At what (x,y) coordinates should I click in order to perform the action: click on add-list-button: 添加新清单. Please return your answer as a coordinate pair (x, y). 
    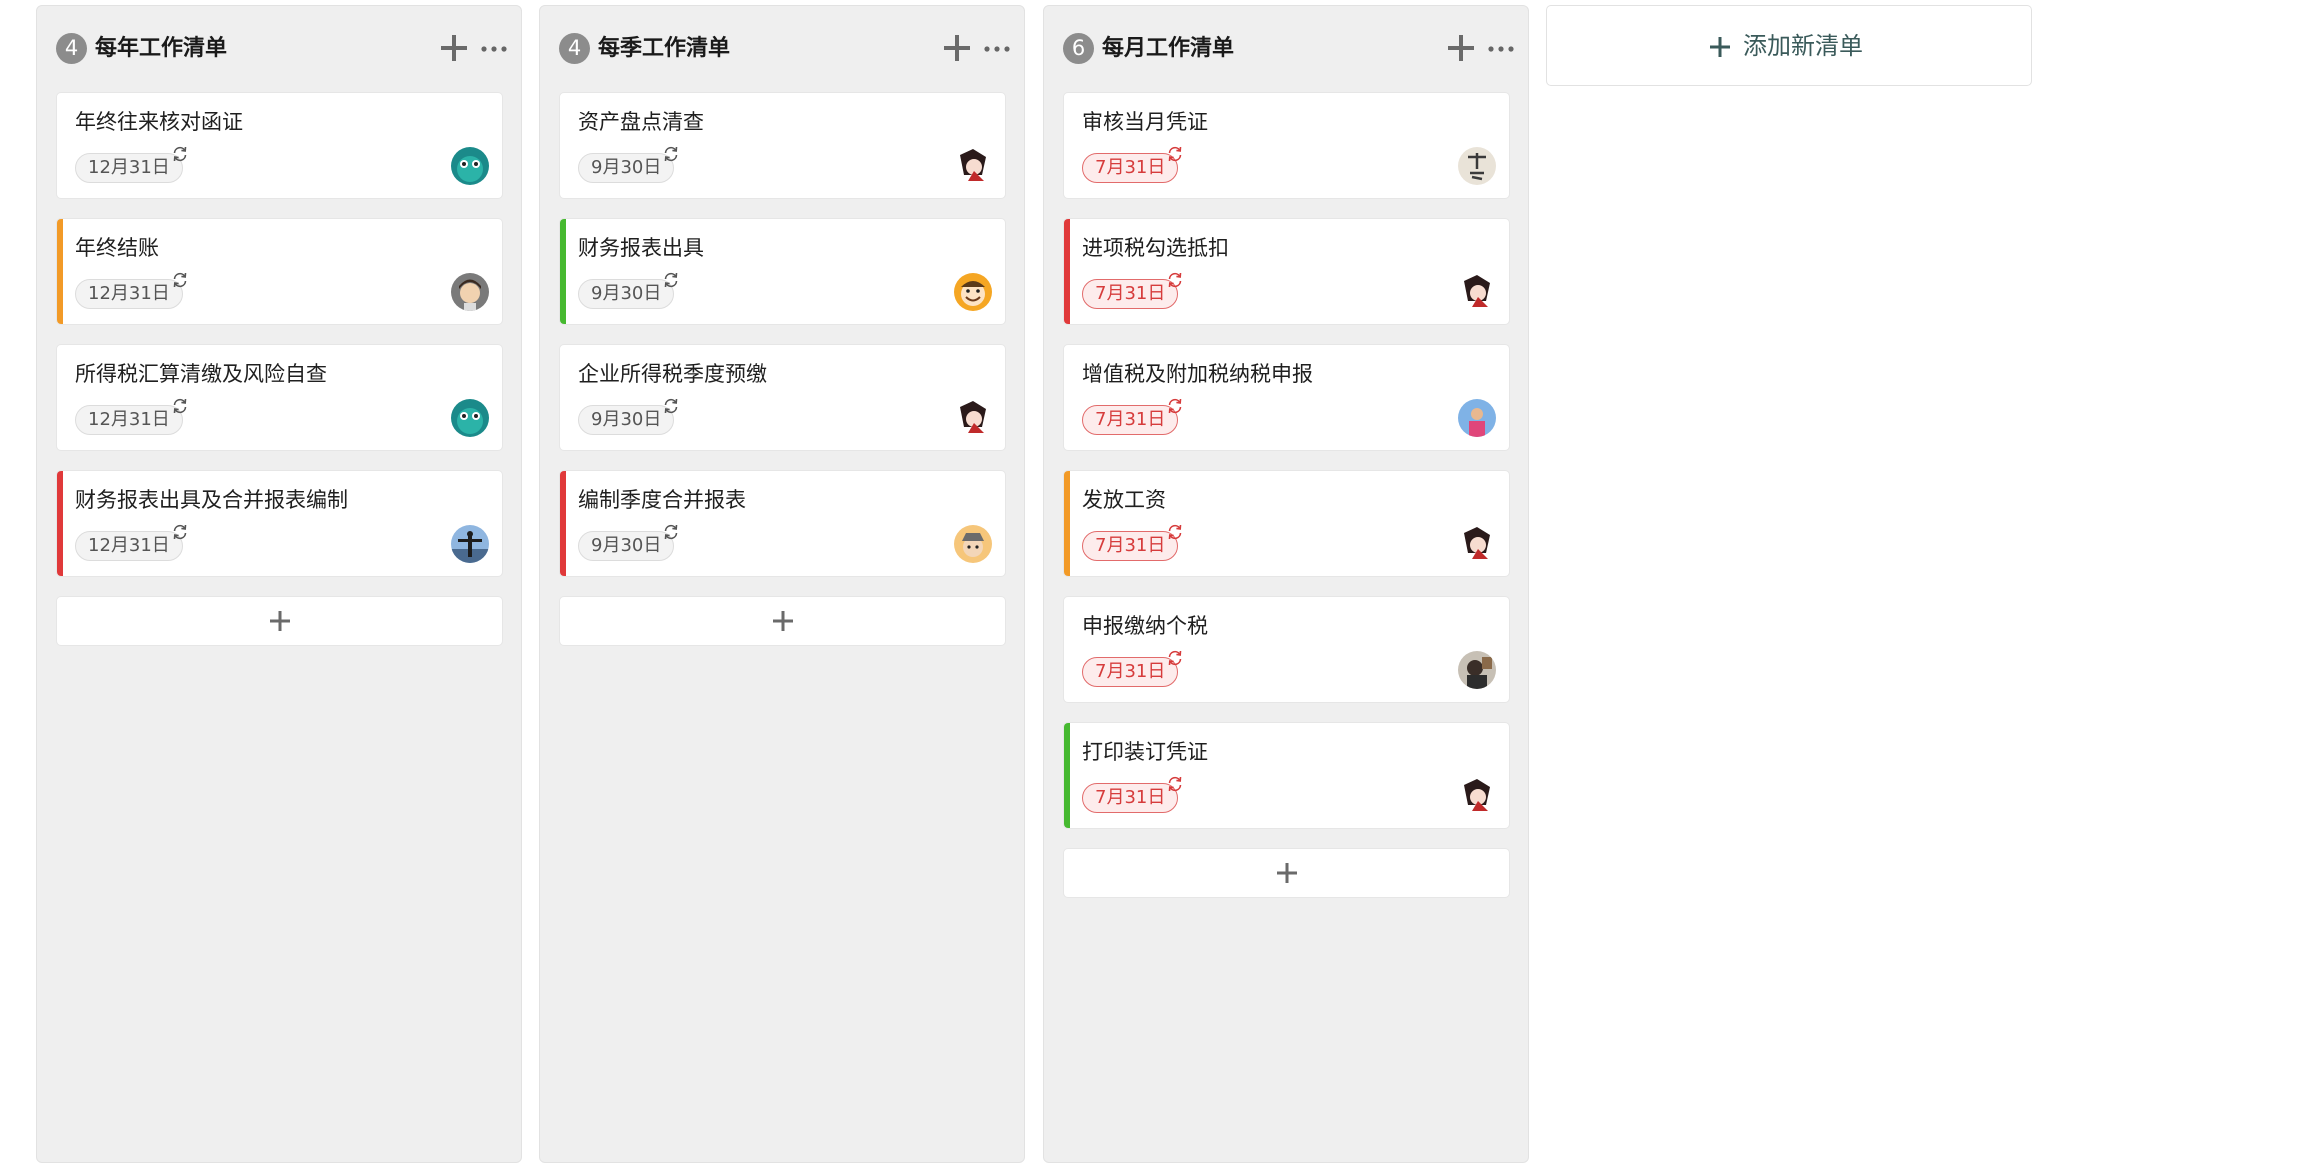
    Looking at the image, I should click on (1789, 45).